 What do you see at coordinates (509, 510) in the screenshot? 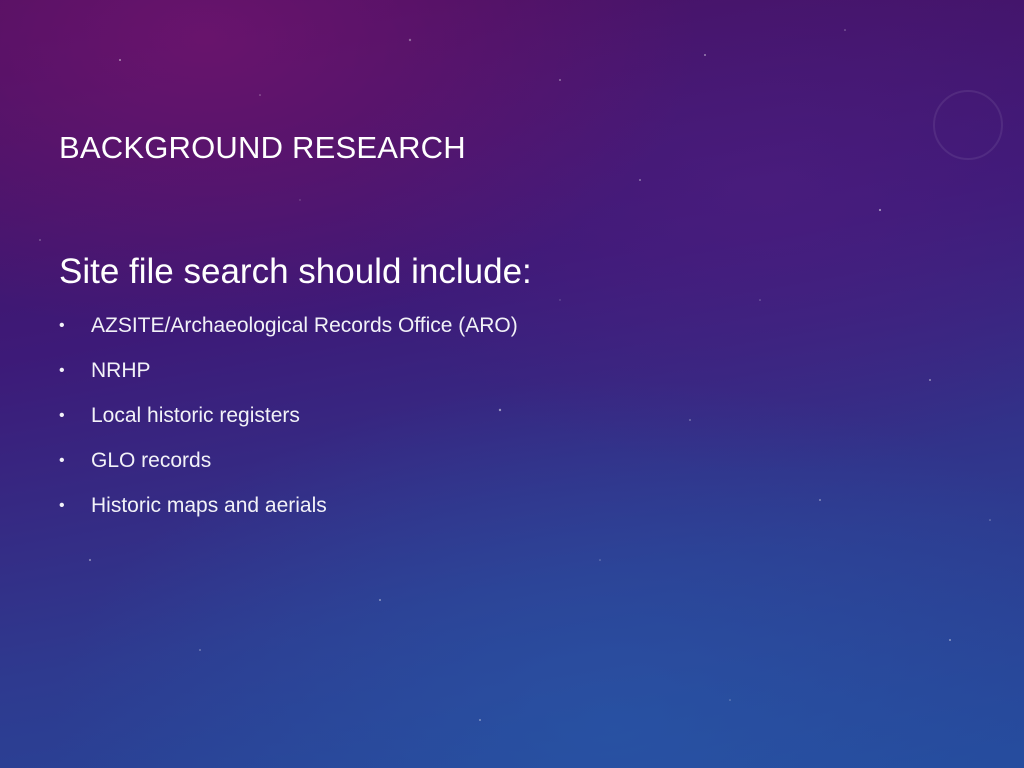
I see `bullet-item: • Historic maps and aerials` at bounding box center [509, 510].